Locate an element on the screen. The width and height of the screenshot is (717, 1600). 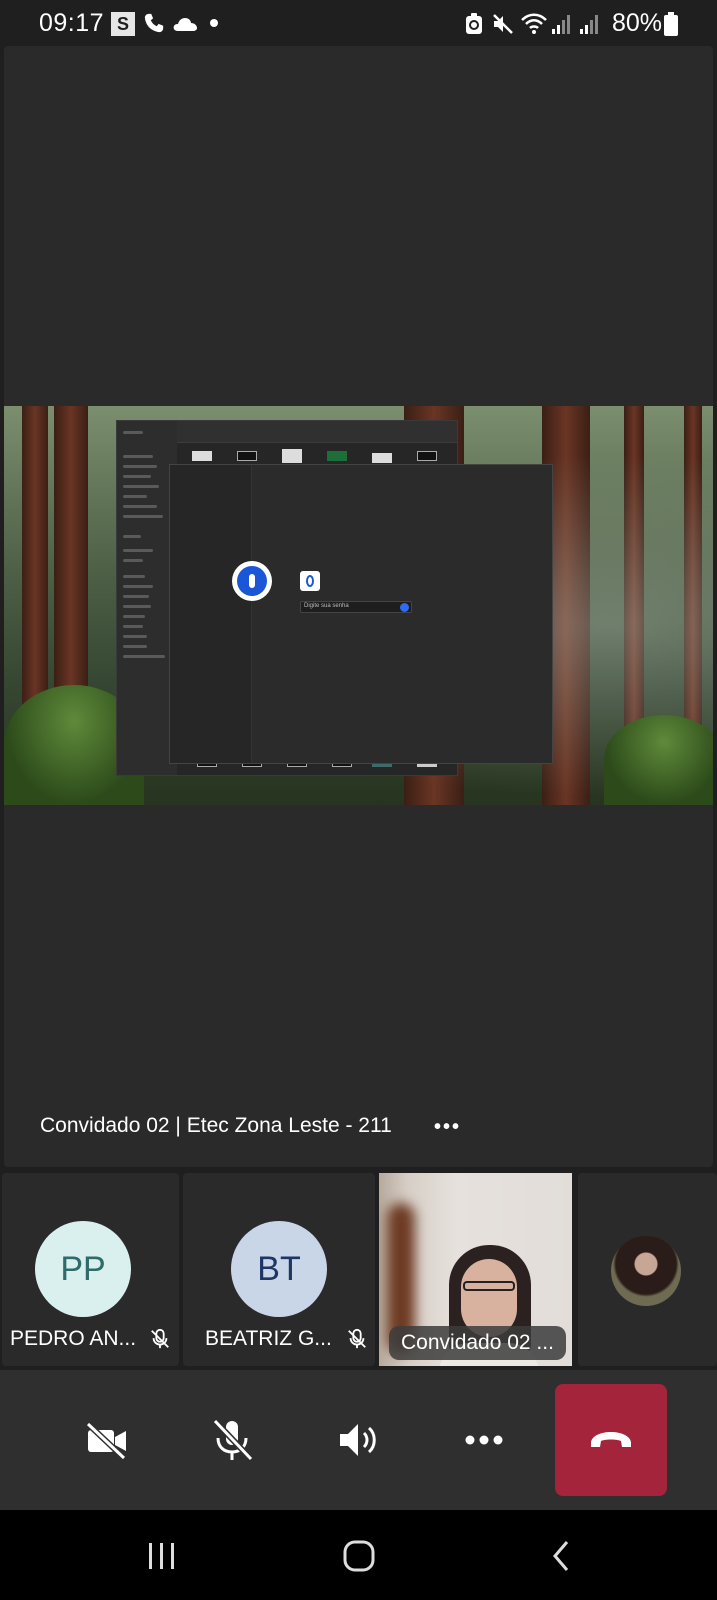
password-placeholder: Digite sua senha is located at coordinates (326, 606).